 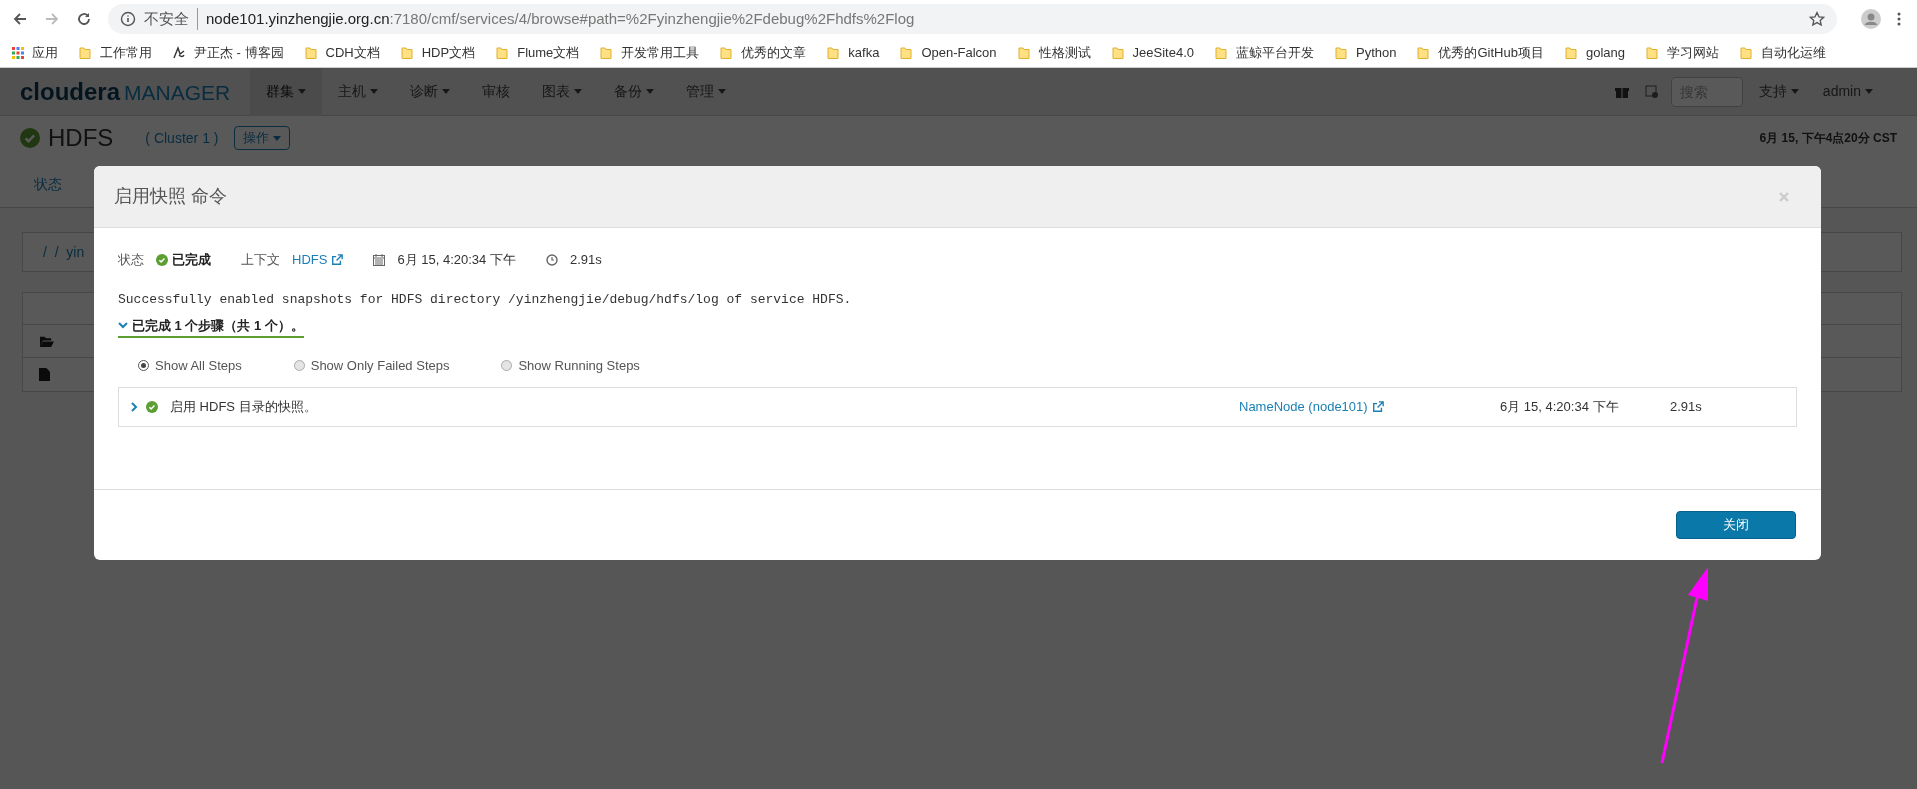 I want to click on tasks-icon, so click(x=1651, y=91).